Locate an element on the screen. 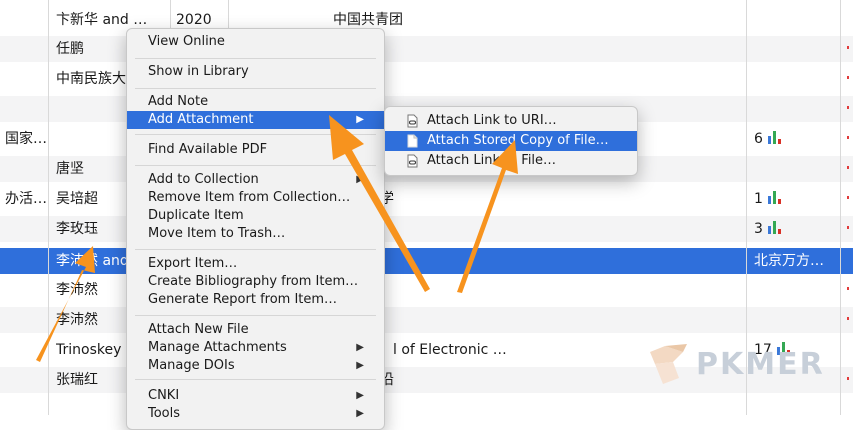 Image resolution: width=853 pixels, height=430 pixels. menu-item-add-attachment: Add Attachment ▶ is located at coordinates (255, 120).